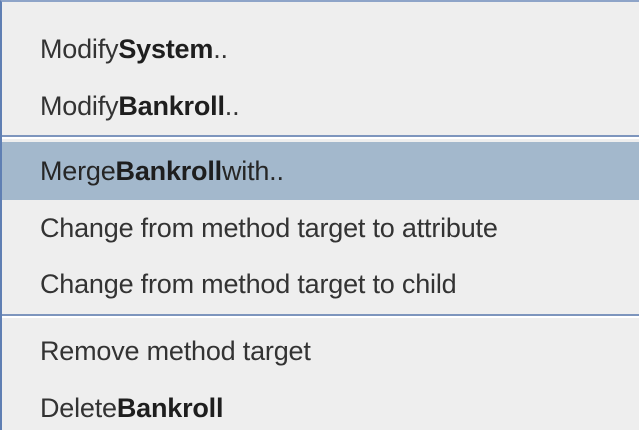  Describe the element at coordinates (248, 283) in the screenshot. I see `menu-item-label: Change from method target to child` at that location.